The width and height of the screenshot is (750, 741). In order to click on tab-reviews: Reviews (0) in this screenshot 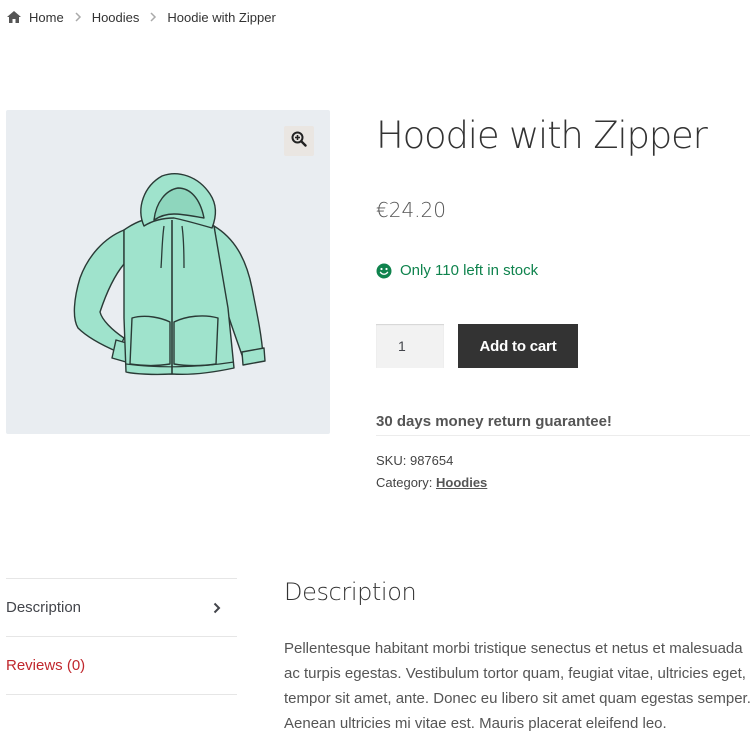, I will do `click(121, 665)`.